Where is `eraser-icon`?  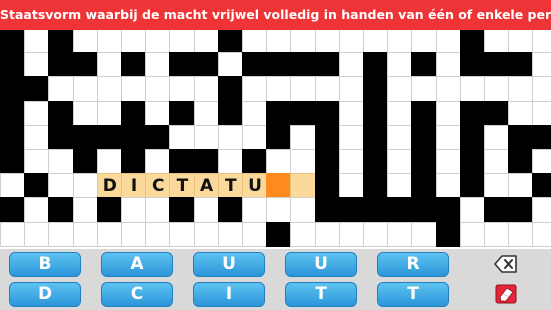 eraser-icon is located at coordinates (506, 294).